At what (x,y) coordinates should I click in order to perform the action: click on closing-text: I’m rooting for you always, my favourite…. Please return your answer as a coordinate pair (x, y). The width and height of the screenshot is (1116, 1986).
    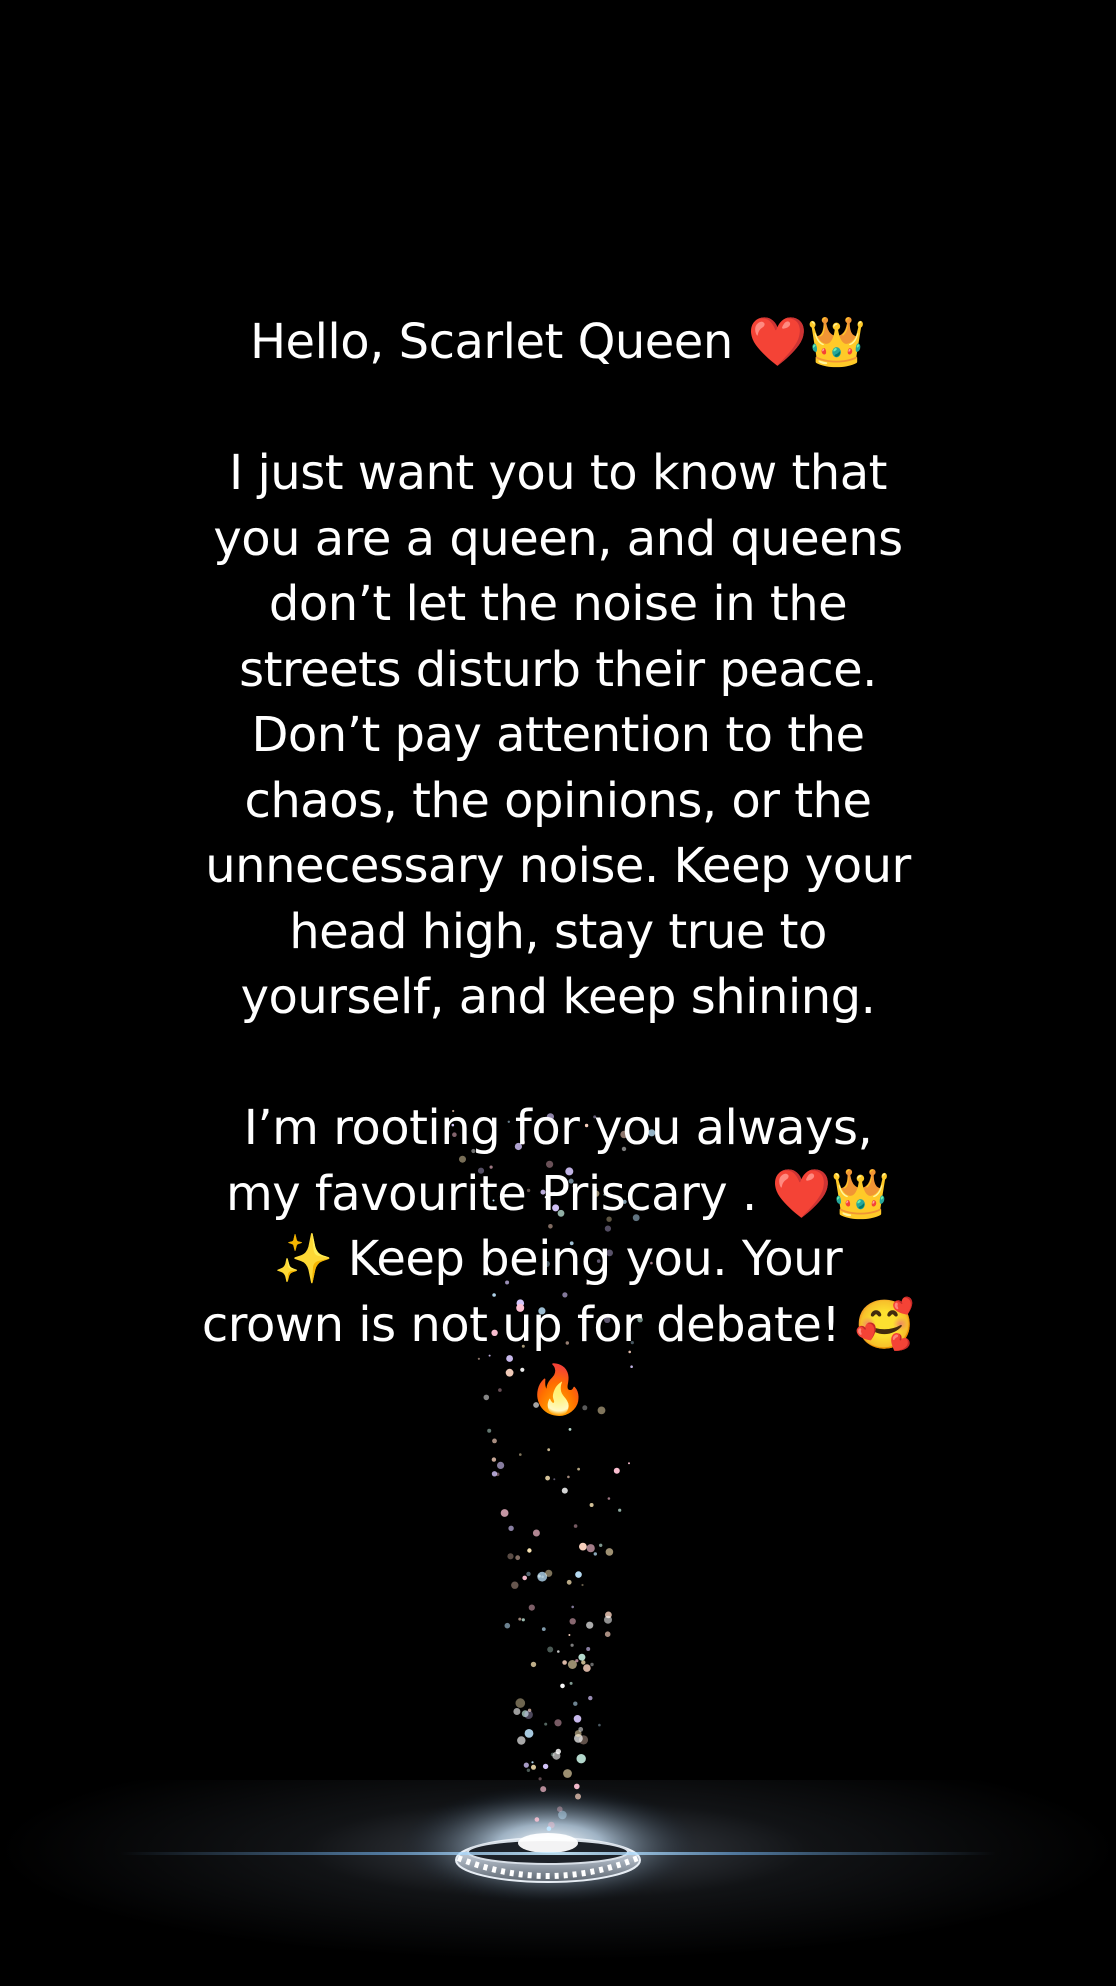
    Looking at the image, I should click on (558, 1259).